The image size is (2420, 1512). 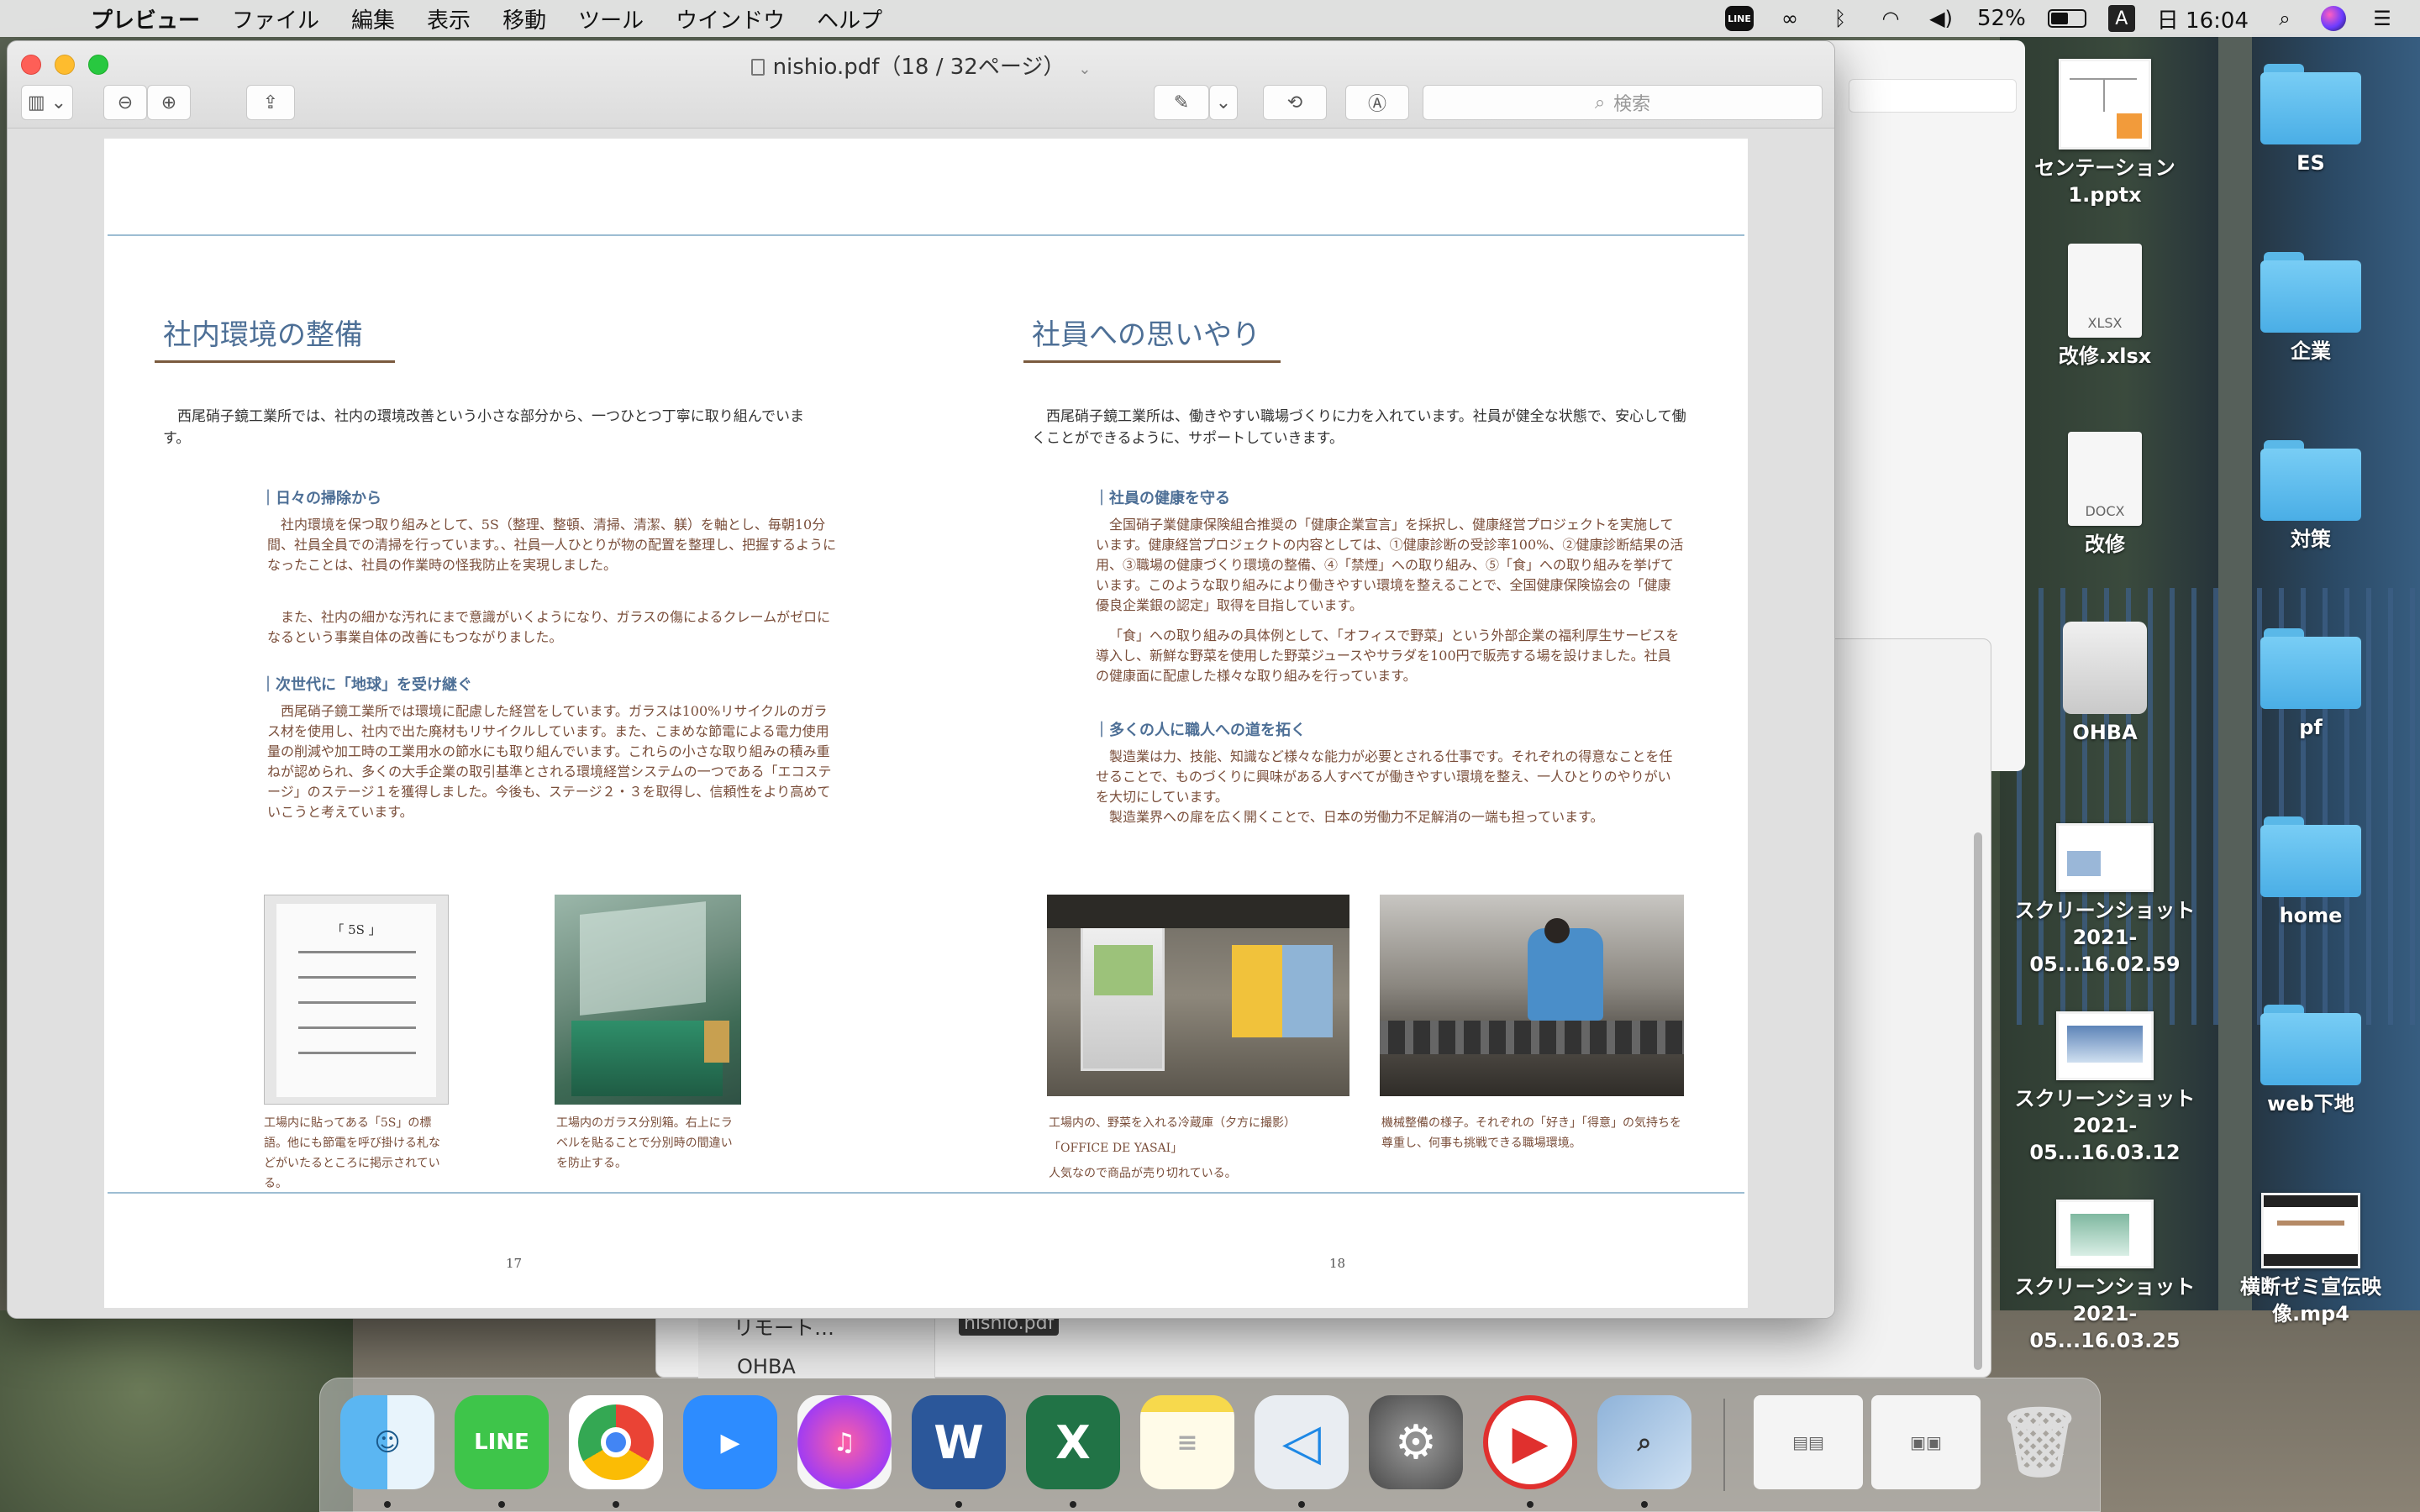 What do you see at coordinates (1200, 730) in the screenshot?
I see `right-sub2: ｜多くの人に職人への道を拓く` at bounding box center [1200, 730].